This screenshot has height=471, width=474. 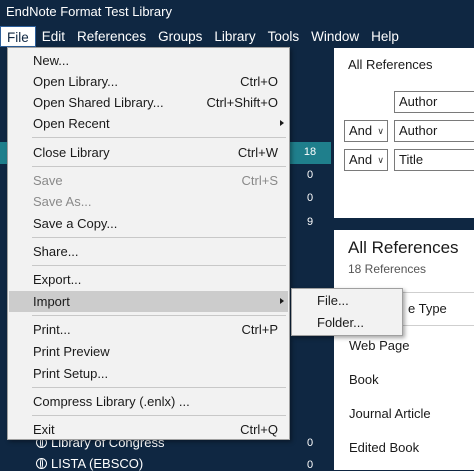 What do you see at coordinates (427, 308) in the screenshot?
I see `column-header-reference-type: e Type` at bounding box center [427, 308].